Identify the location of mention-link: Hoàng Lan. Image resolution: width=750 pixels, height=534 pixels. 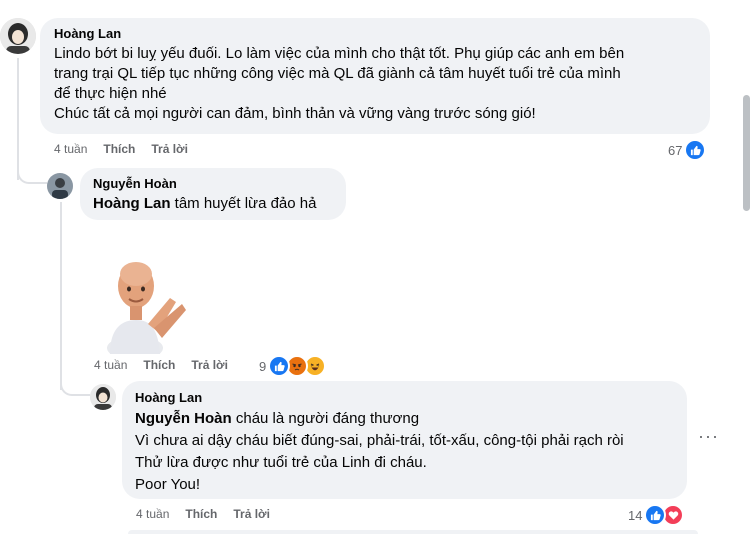
(132, 203).